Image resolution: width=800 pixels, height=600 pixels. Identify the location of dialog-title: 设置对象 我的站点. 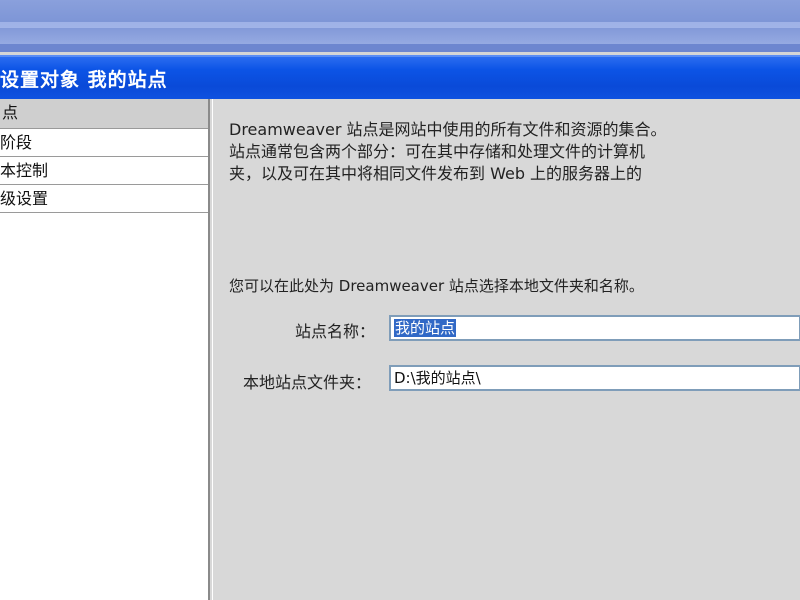
(84, 80).